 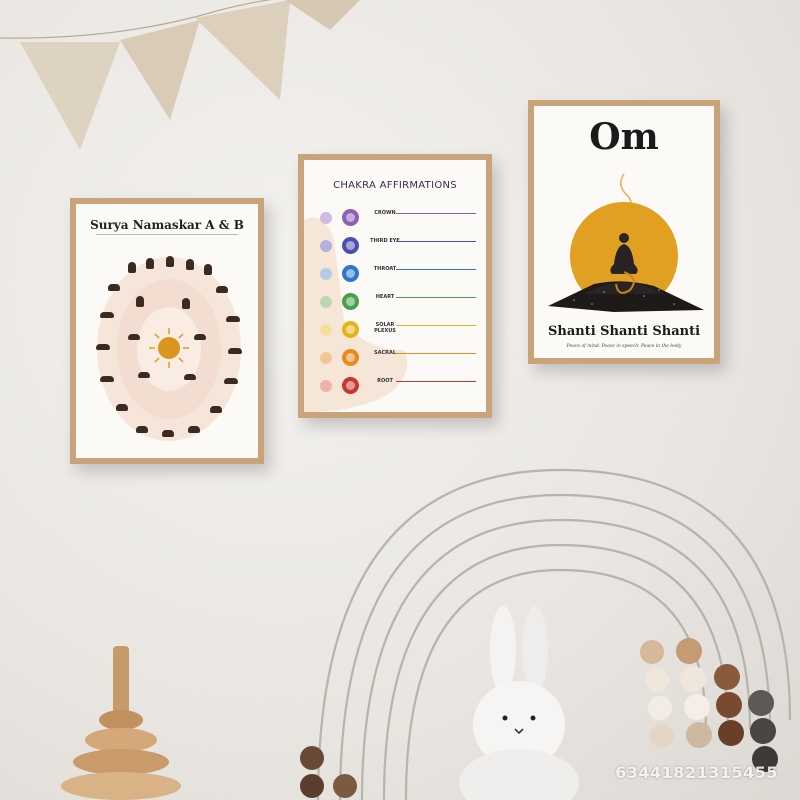 What do you see at coordinates (328, 772) in the screenshot?
I see `bead-abacus` at bounding box center [328, 772].